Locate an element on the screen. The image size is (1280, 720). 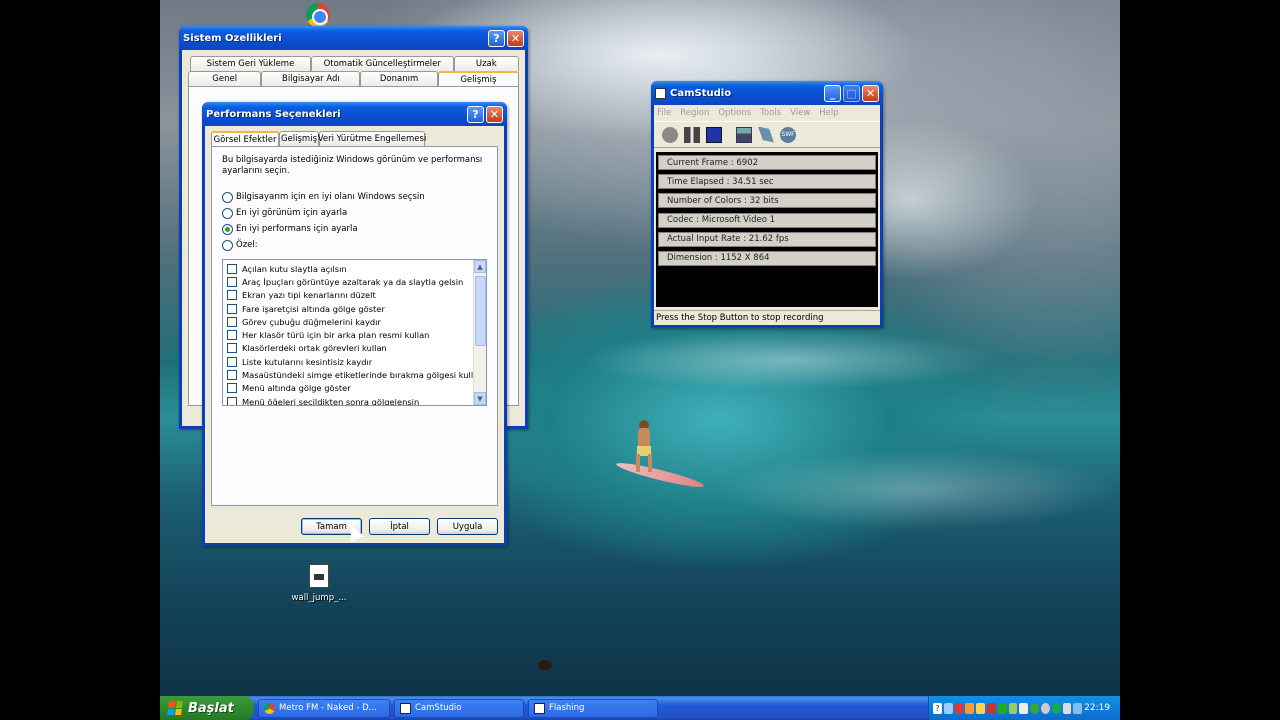
stat-row: Dimension : 1152 X 864 is located at coordinates (767, 258).